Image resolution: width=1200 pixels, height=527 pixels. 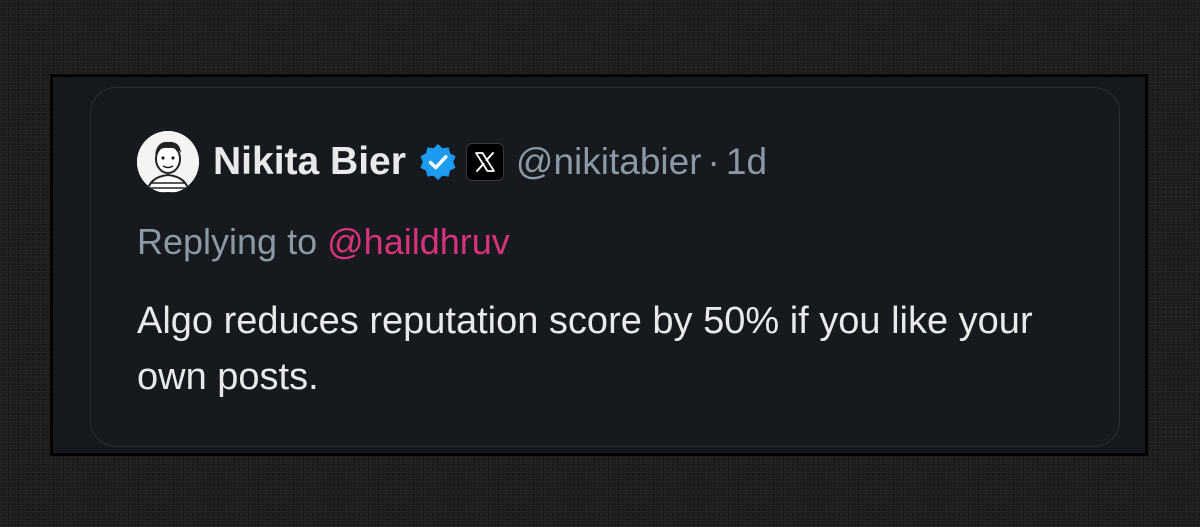 What do you see at coordinates (438, 162) in the screenshot?
I see `verified-badge-icon` at bounding box center [438, 162].